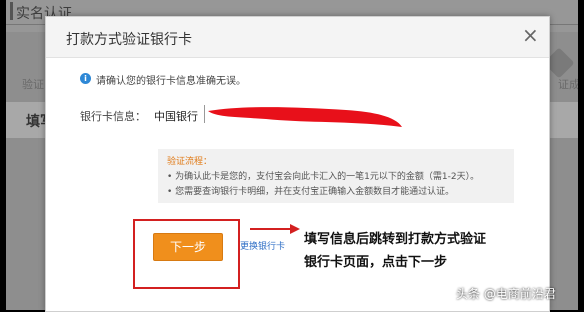  Describe the element at coordinates (176, 116) in the screenshot. I see `bank-name: 中国银行` at that location.